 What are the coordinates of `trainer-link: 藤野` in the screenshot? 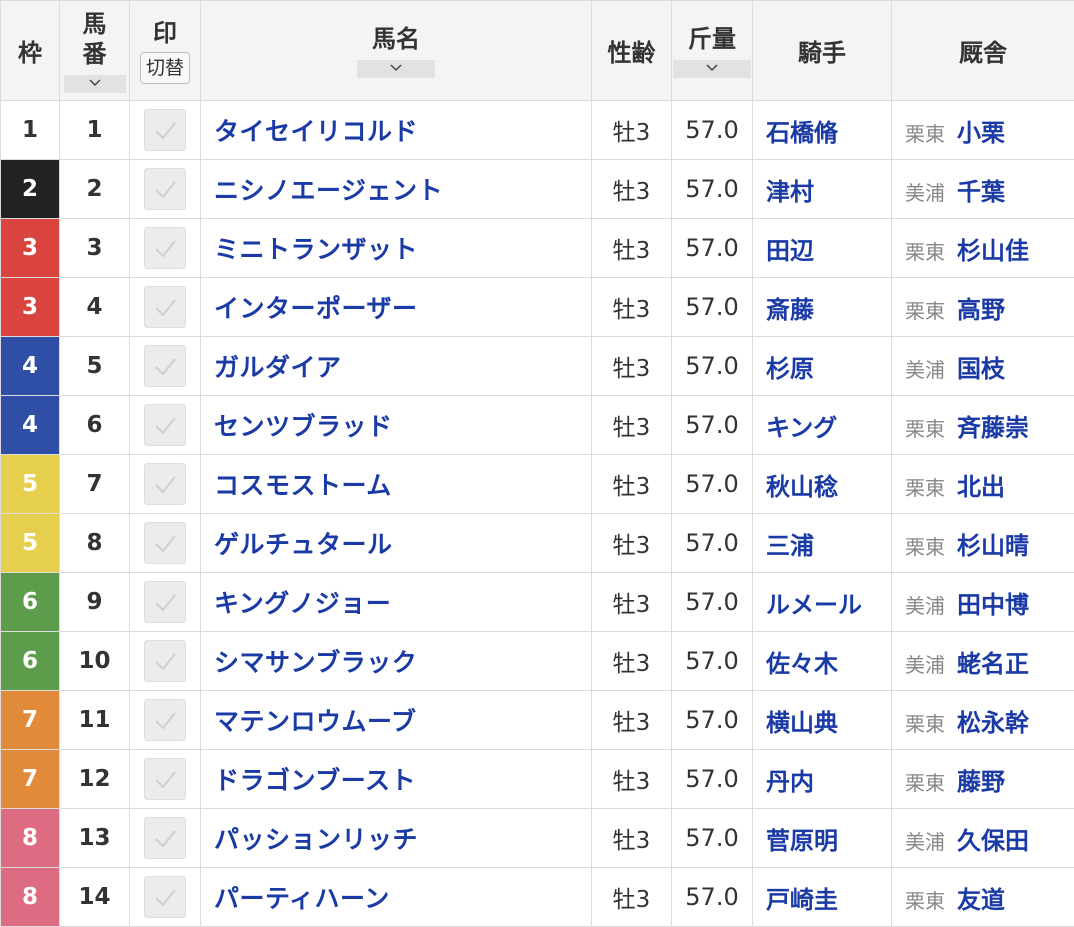 It's located at (981, 782).